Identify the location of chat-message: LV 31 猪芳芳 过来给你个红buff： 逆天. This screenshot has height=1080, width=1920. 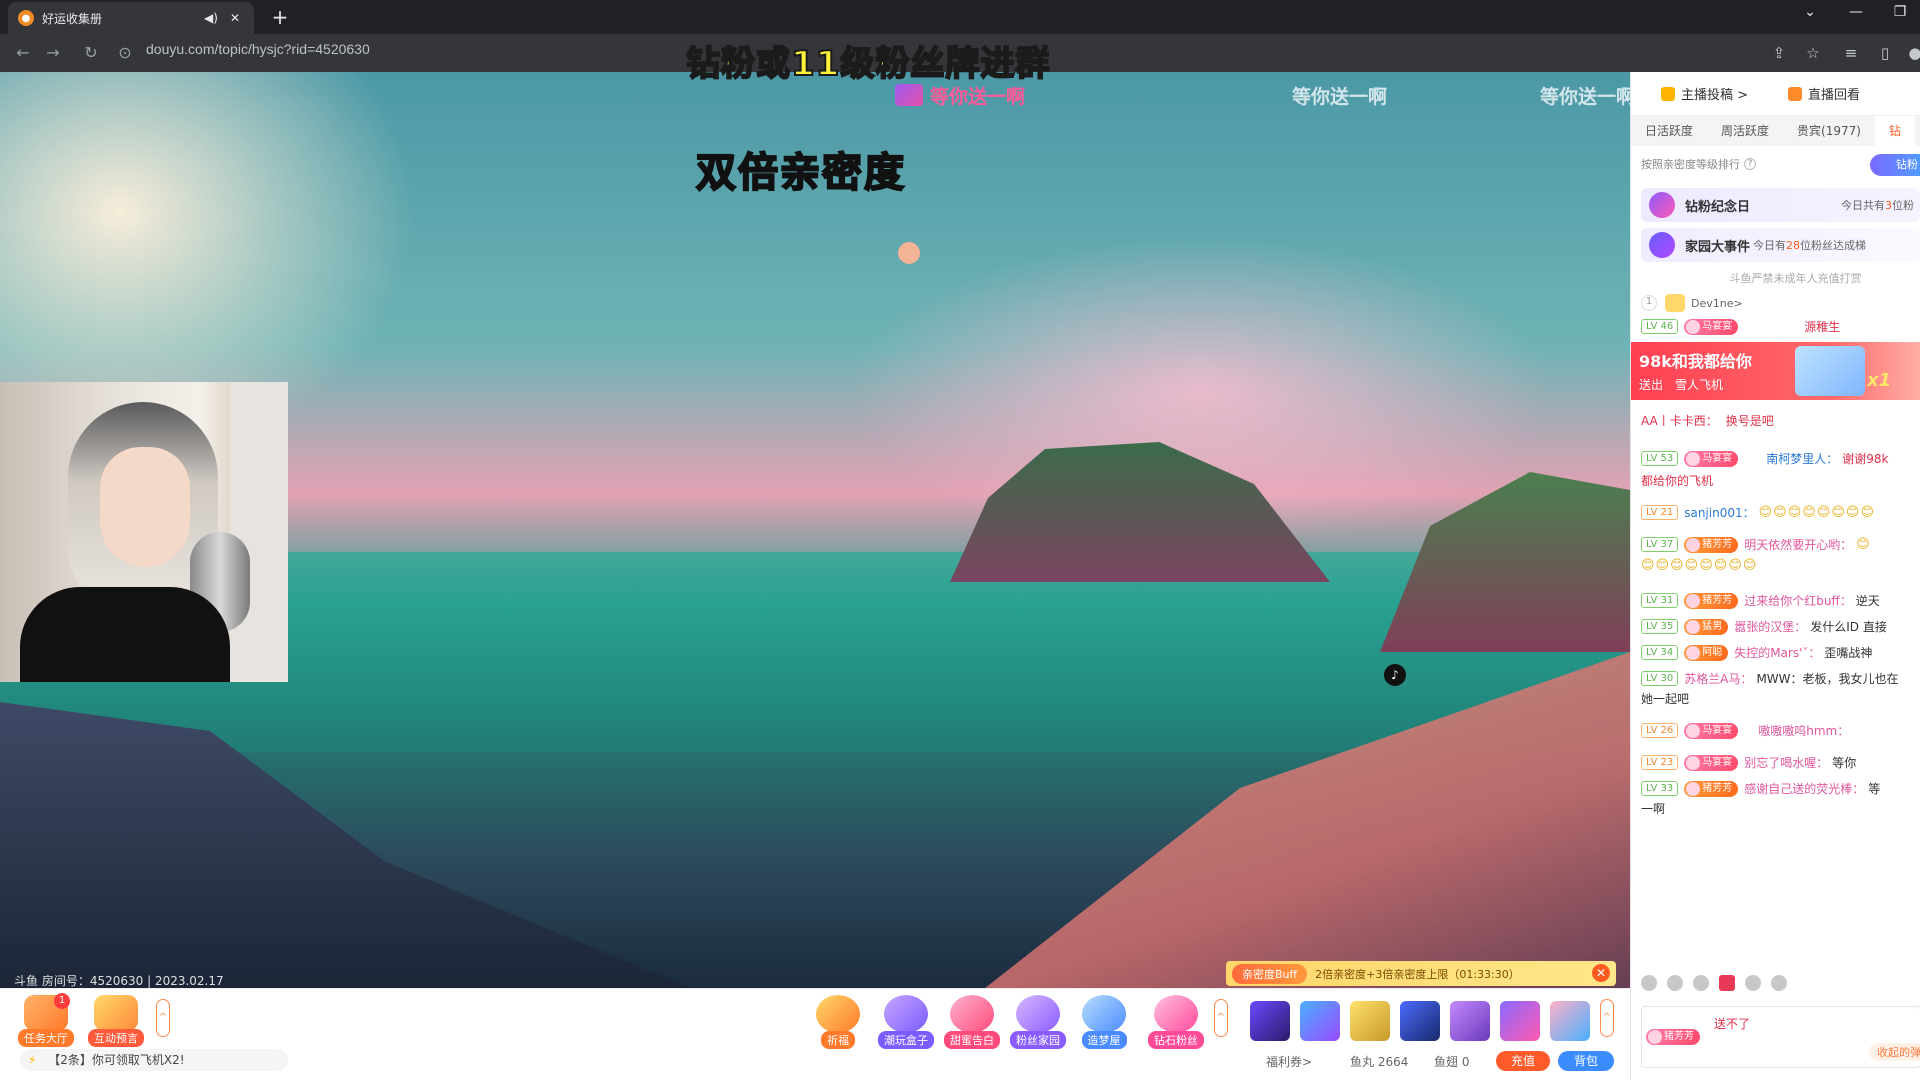
(1760, 600).